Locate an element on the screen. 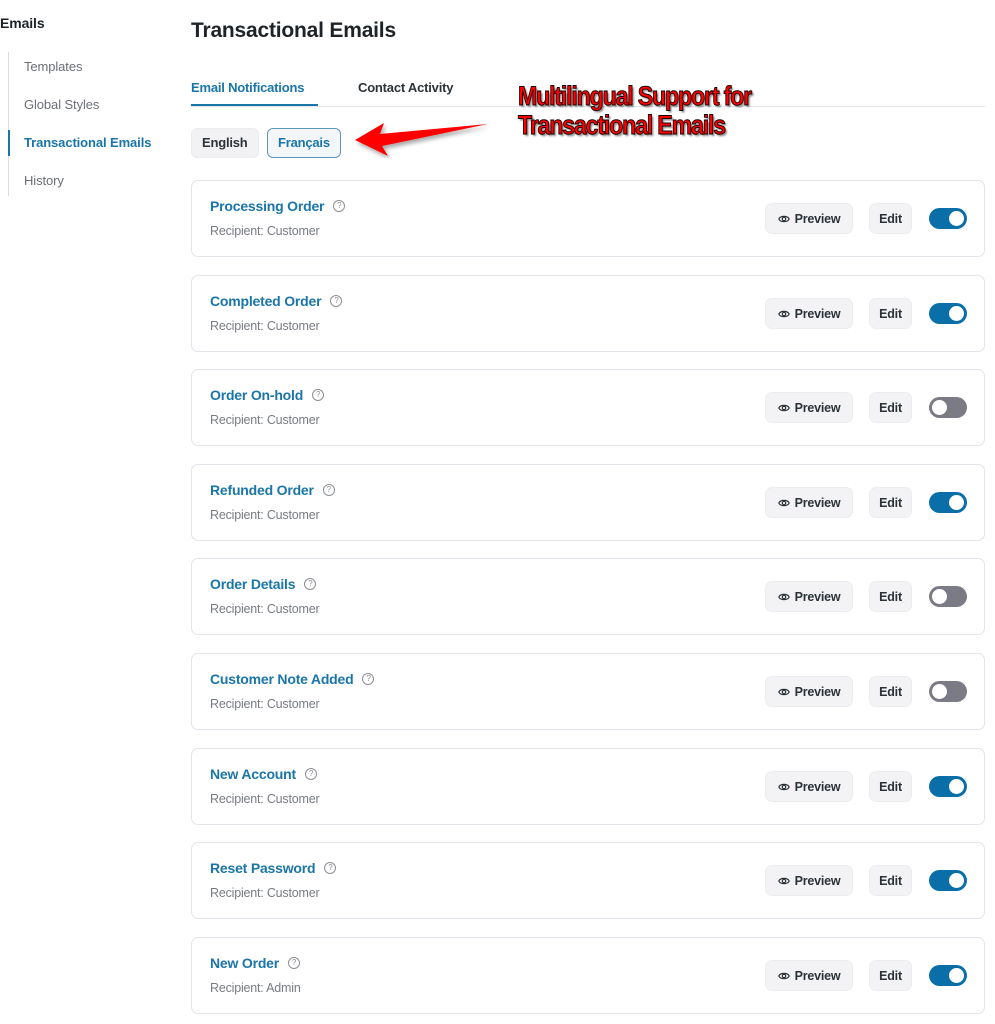 This screenshot has width=995, height=1024. sidebar-title: Emails is located at coordinates (22, 23).